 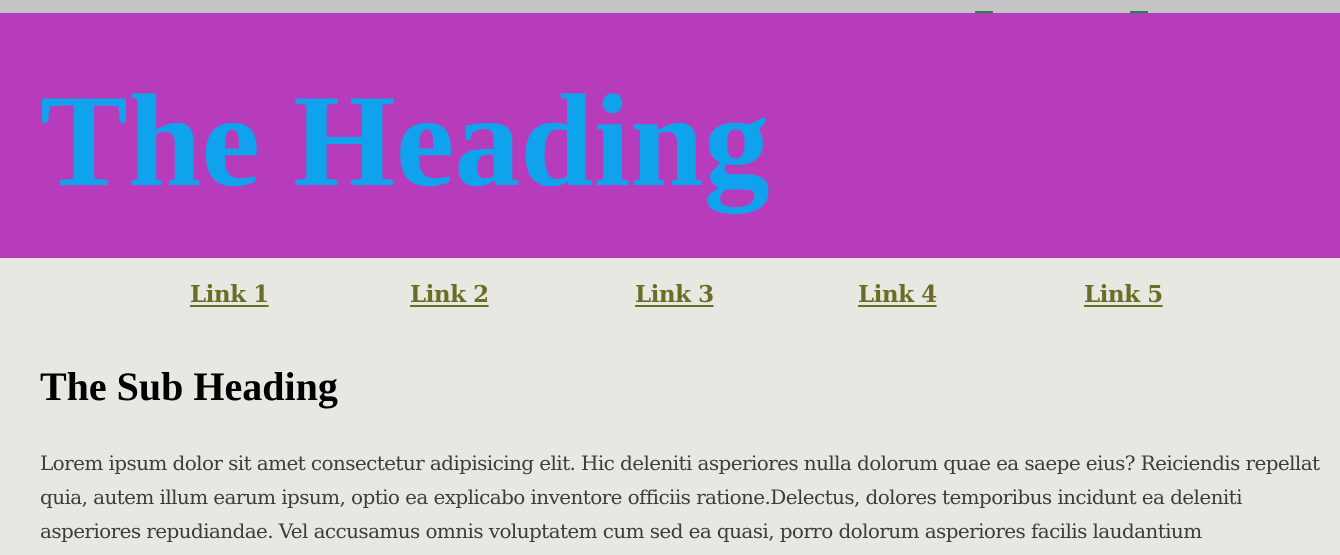 What do you see at coordinates (405, 140) in the screenshot?
I see `page-heading: The Heading` at bounding box center [405, 140].